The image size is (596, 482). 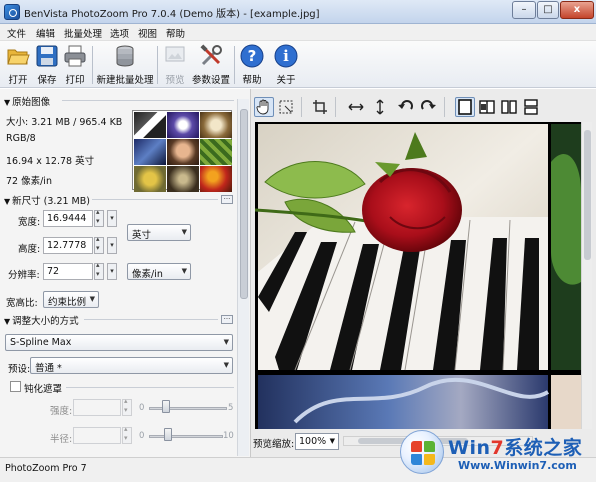 I want to click on new-size-options-button: ···, so click(x=227, y=199).